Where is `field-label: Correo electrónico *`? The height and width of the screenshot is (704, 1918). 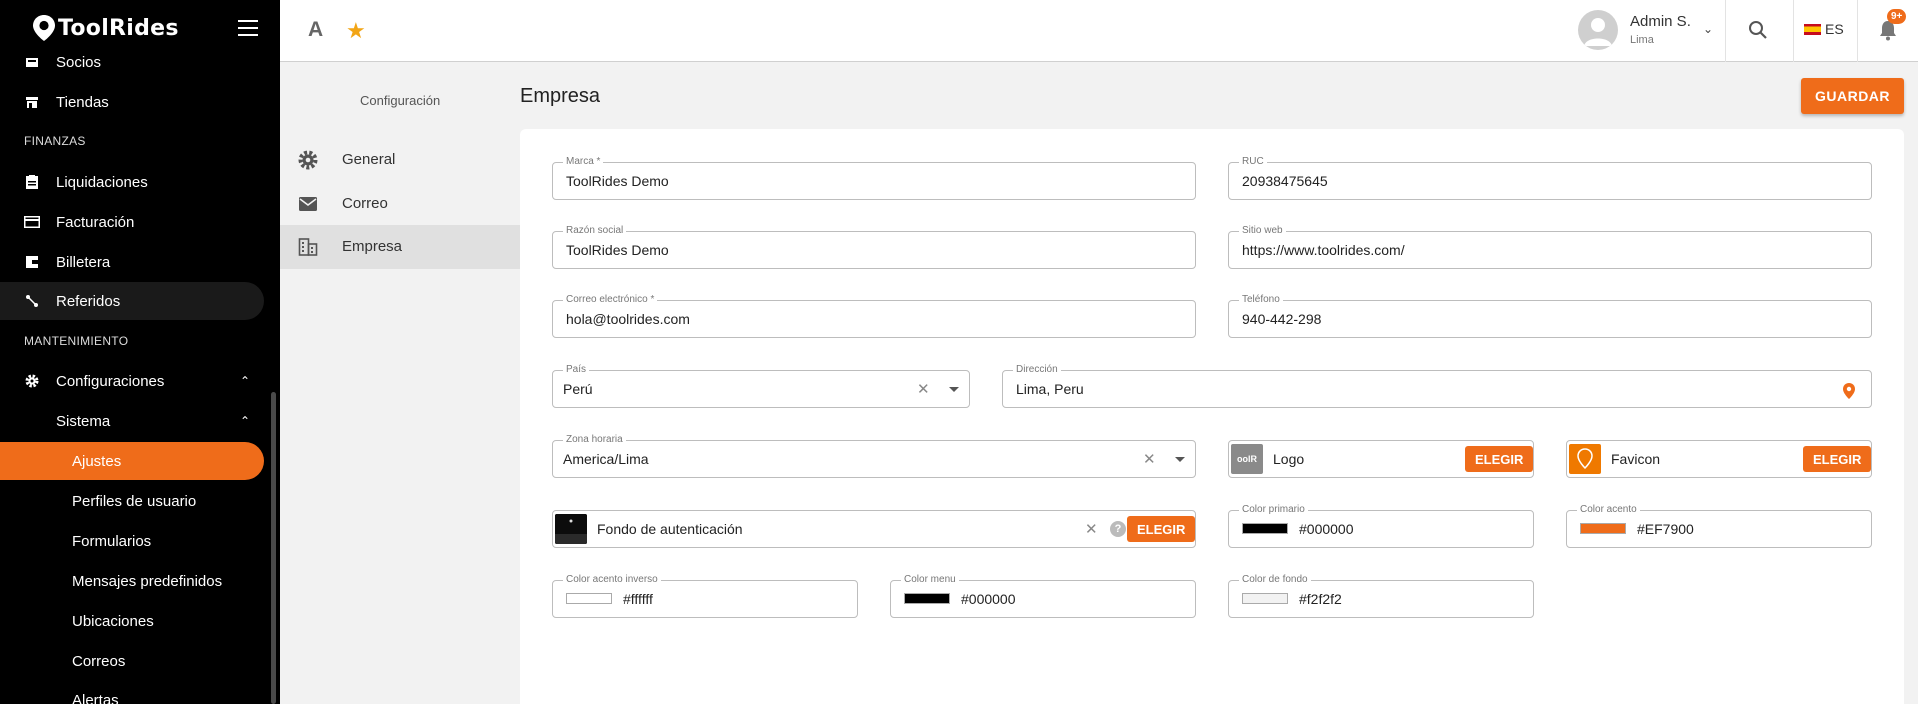
field-label: Correo electrónico * is located at coordinates (610, 299).